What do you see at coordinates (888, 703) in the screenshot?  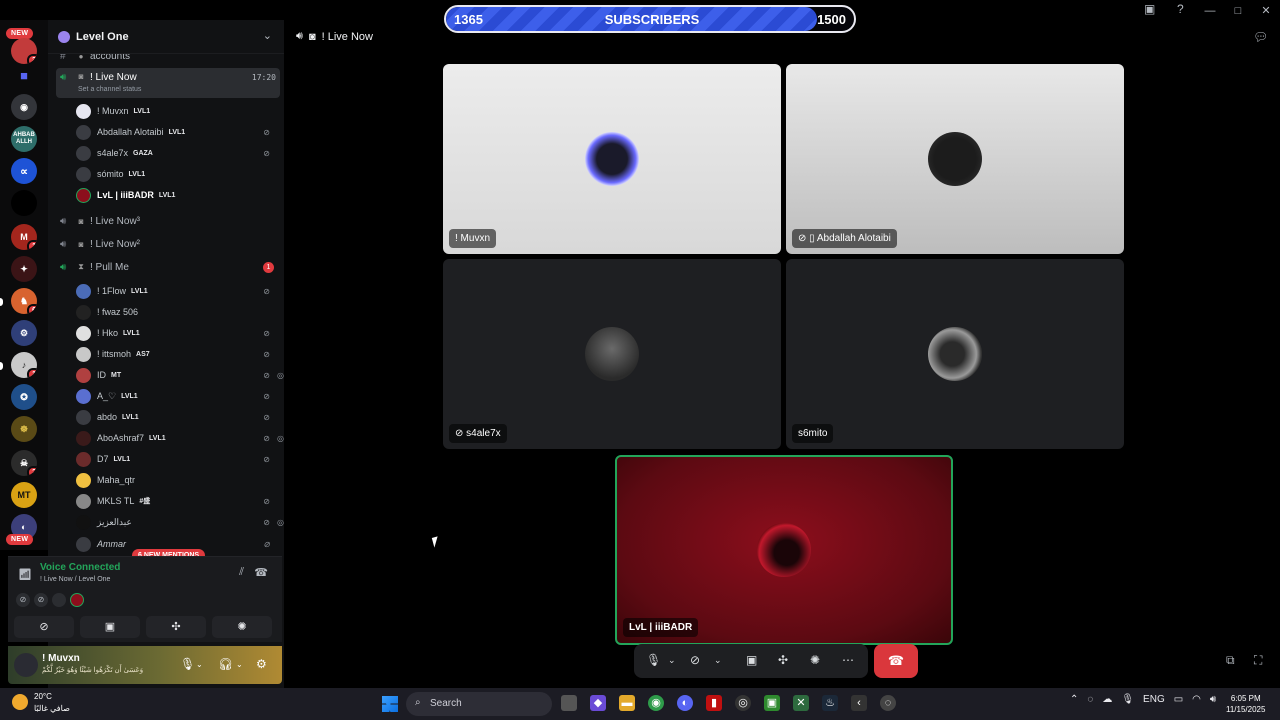 I see `app-icon: ◌` at bounding box center [888, 703].